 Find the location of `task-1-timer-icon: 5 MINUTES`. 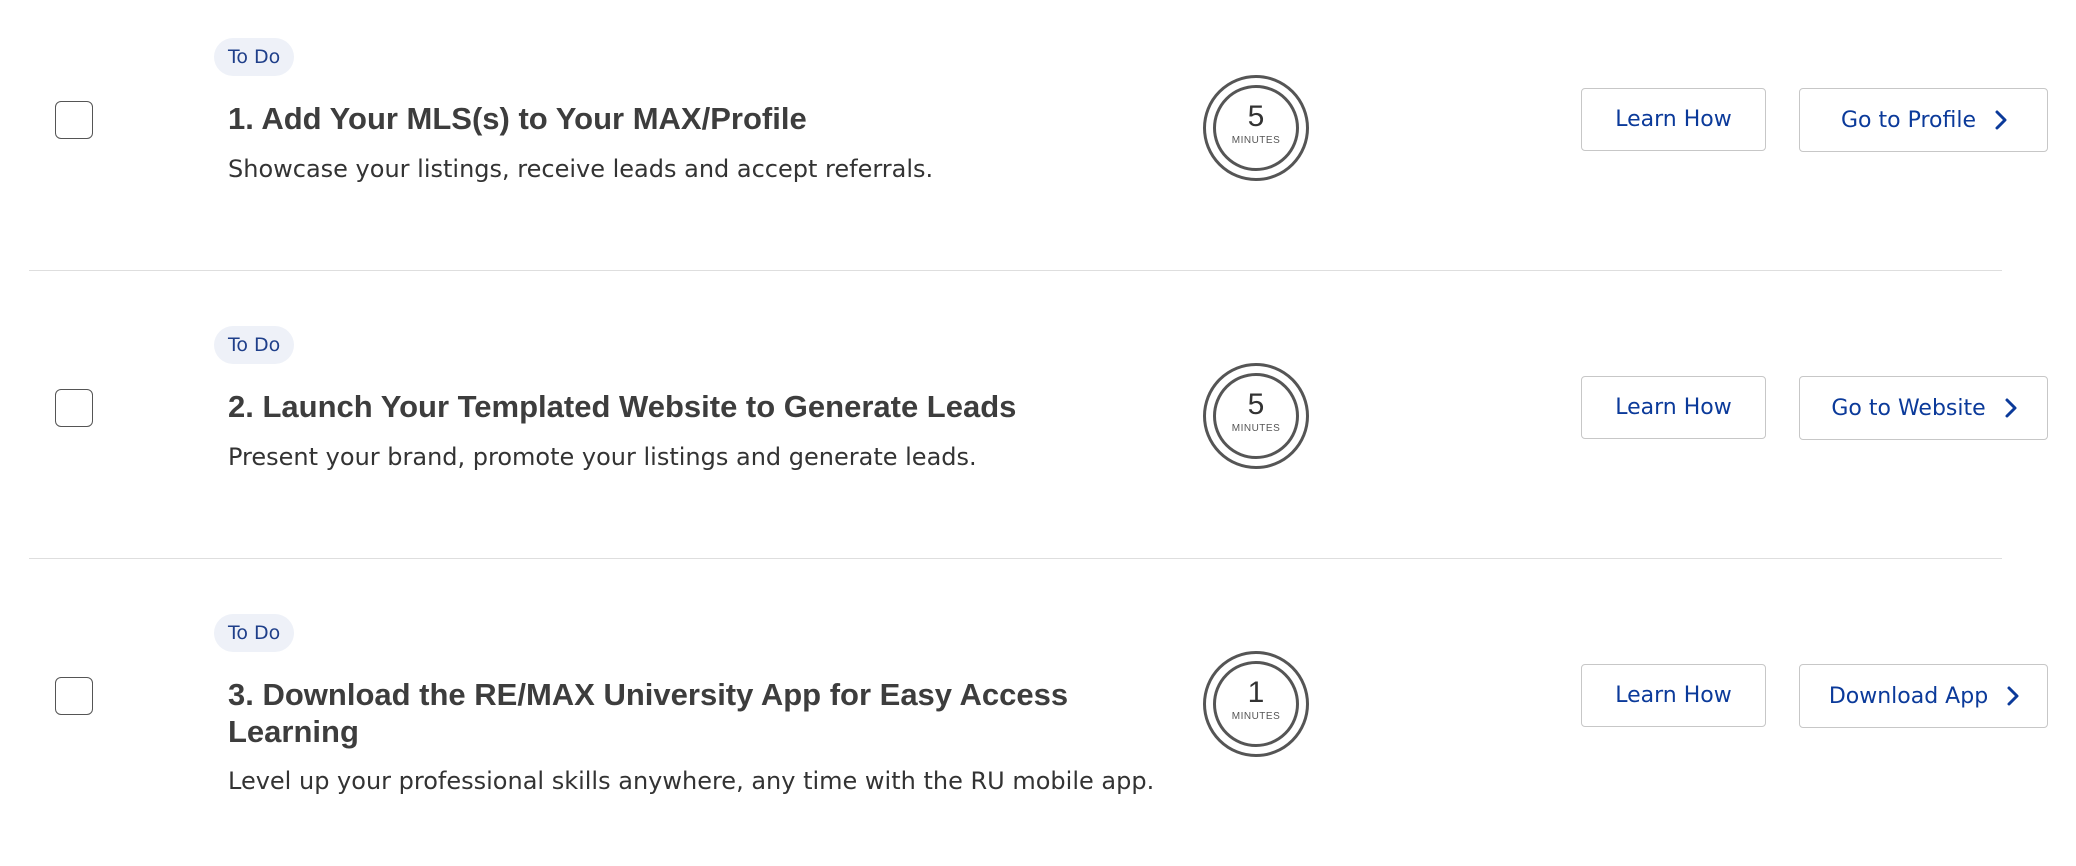

task-1-timer-icon: 5 MINUTES is located at coordinates (1256, 128).